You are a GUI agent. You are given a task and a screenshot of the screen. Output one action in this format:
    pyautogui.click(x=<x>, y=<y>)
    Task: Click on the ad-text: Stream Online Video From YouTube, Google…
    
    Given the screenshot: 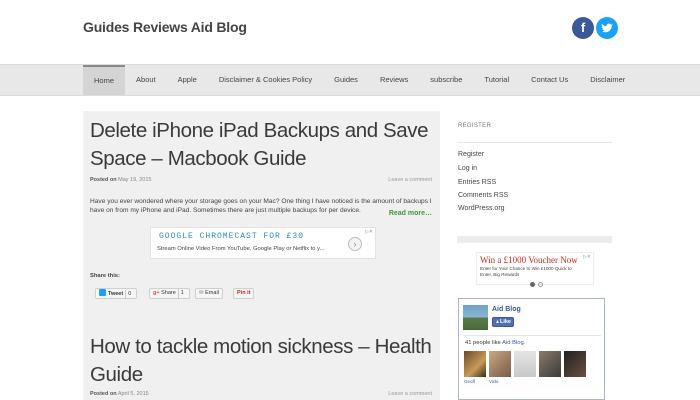 What is the action you would take?
    pyautogui.click(x=241, y=249)
    